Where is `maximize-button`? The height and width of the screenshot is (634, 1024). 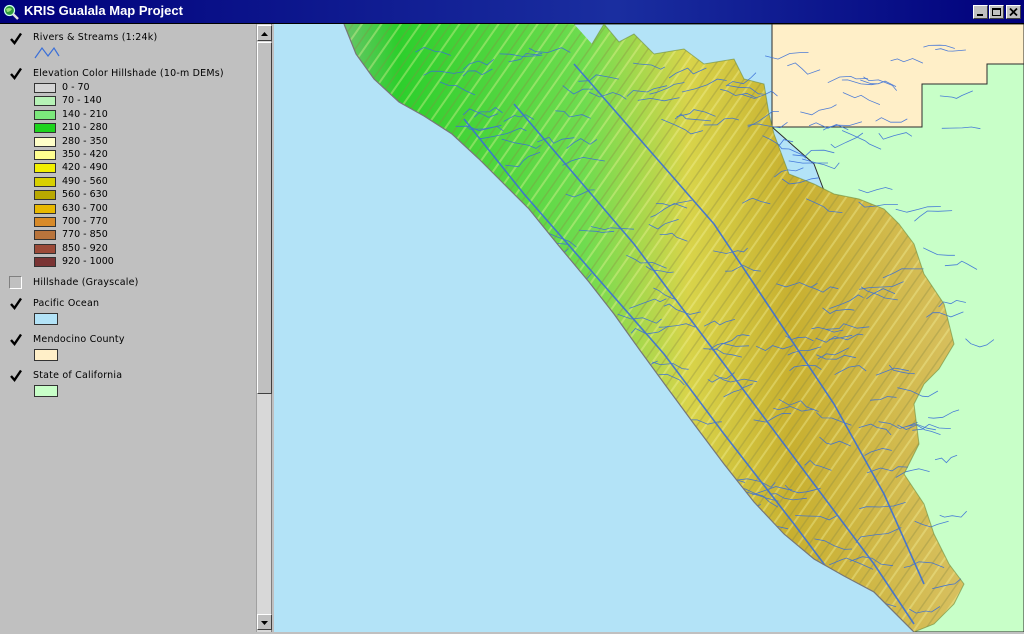
maximize-button is located at coordinates (996, 12).